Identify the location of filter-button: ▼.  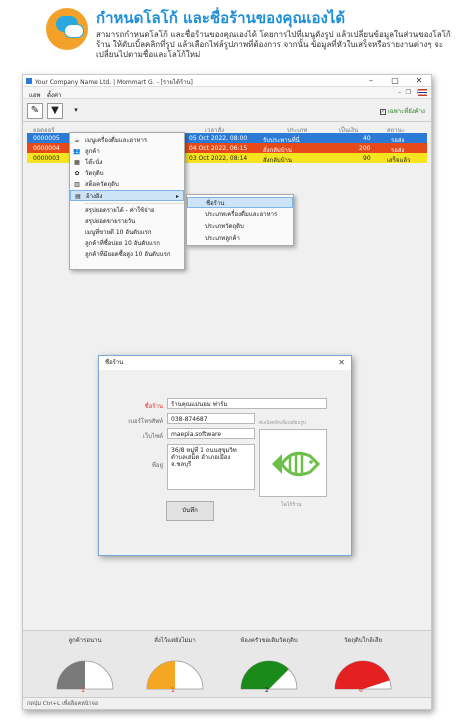
(55, 111).